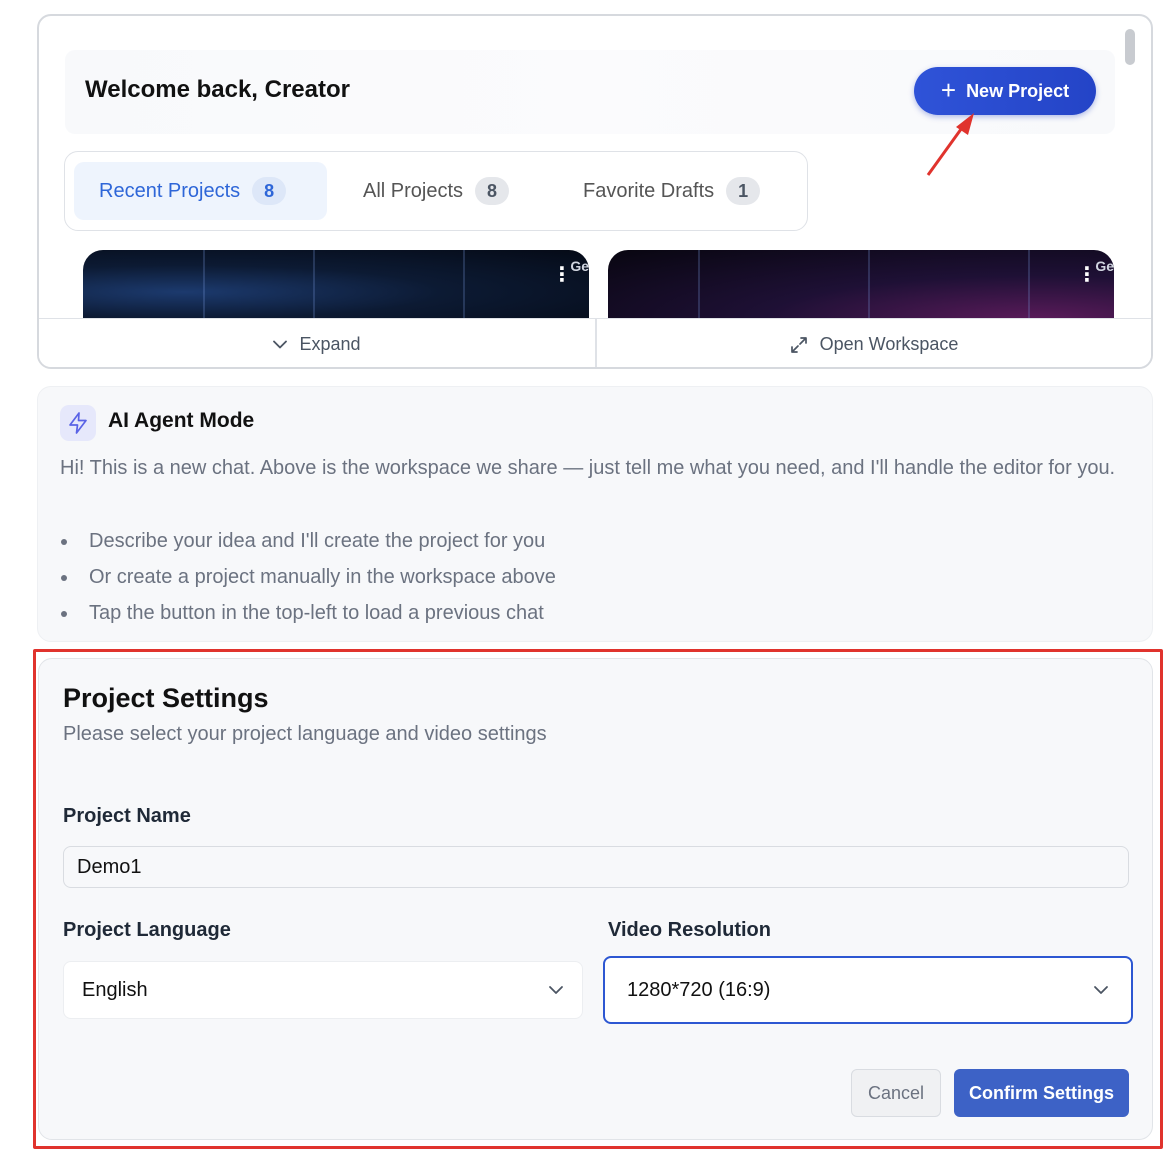  Describe the element at coordinates (889, 344) in the screenshot. I see `open-workspace-label: Open Workspace` at that location.